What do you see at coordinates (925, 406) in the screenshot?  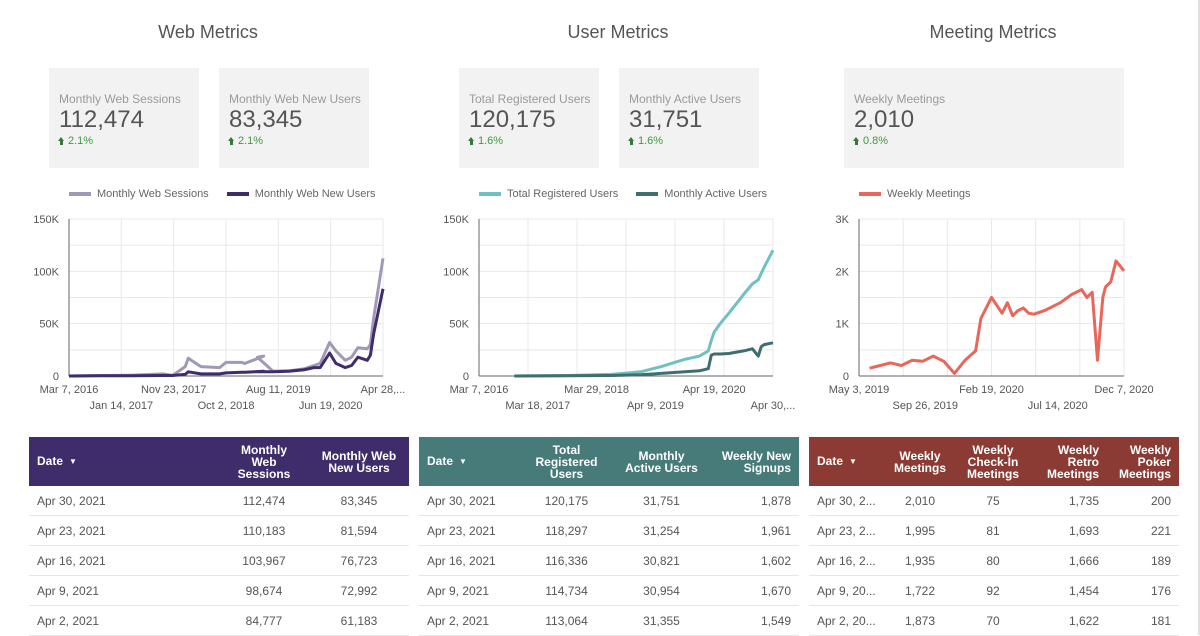 I see `x-tick-label: Sep 26, 2019` at bounding box center [925, 406].